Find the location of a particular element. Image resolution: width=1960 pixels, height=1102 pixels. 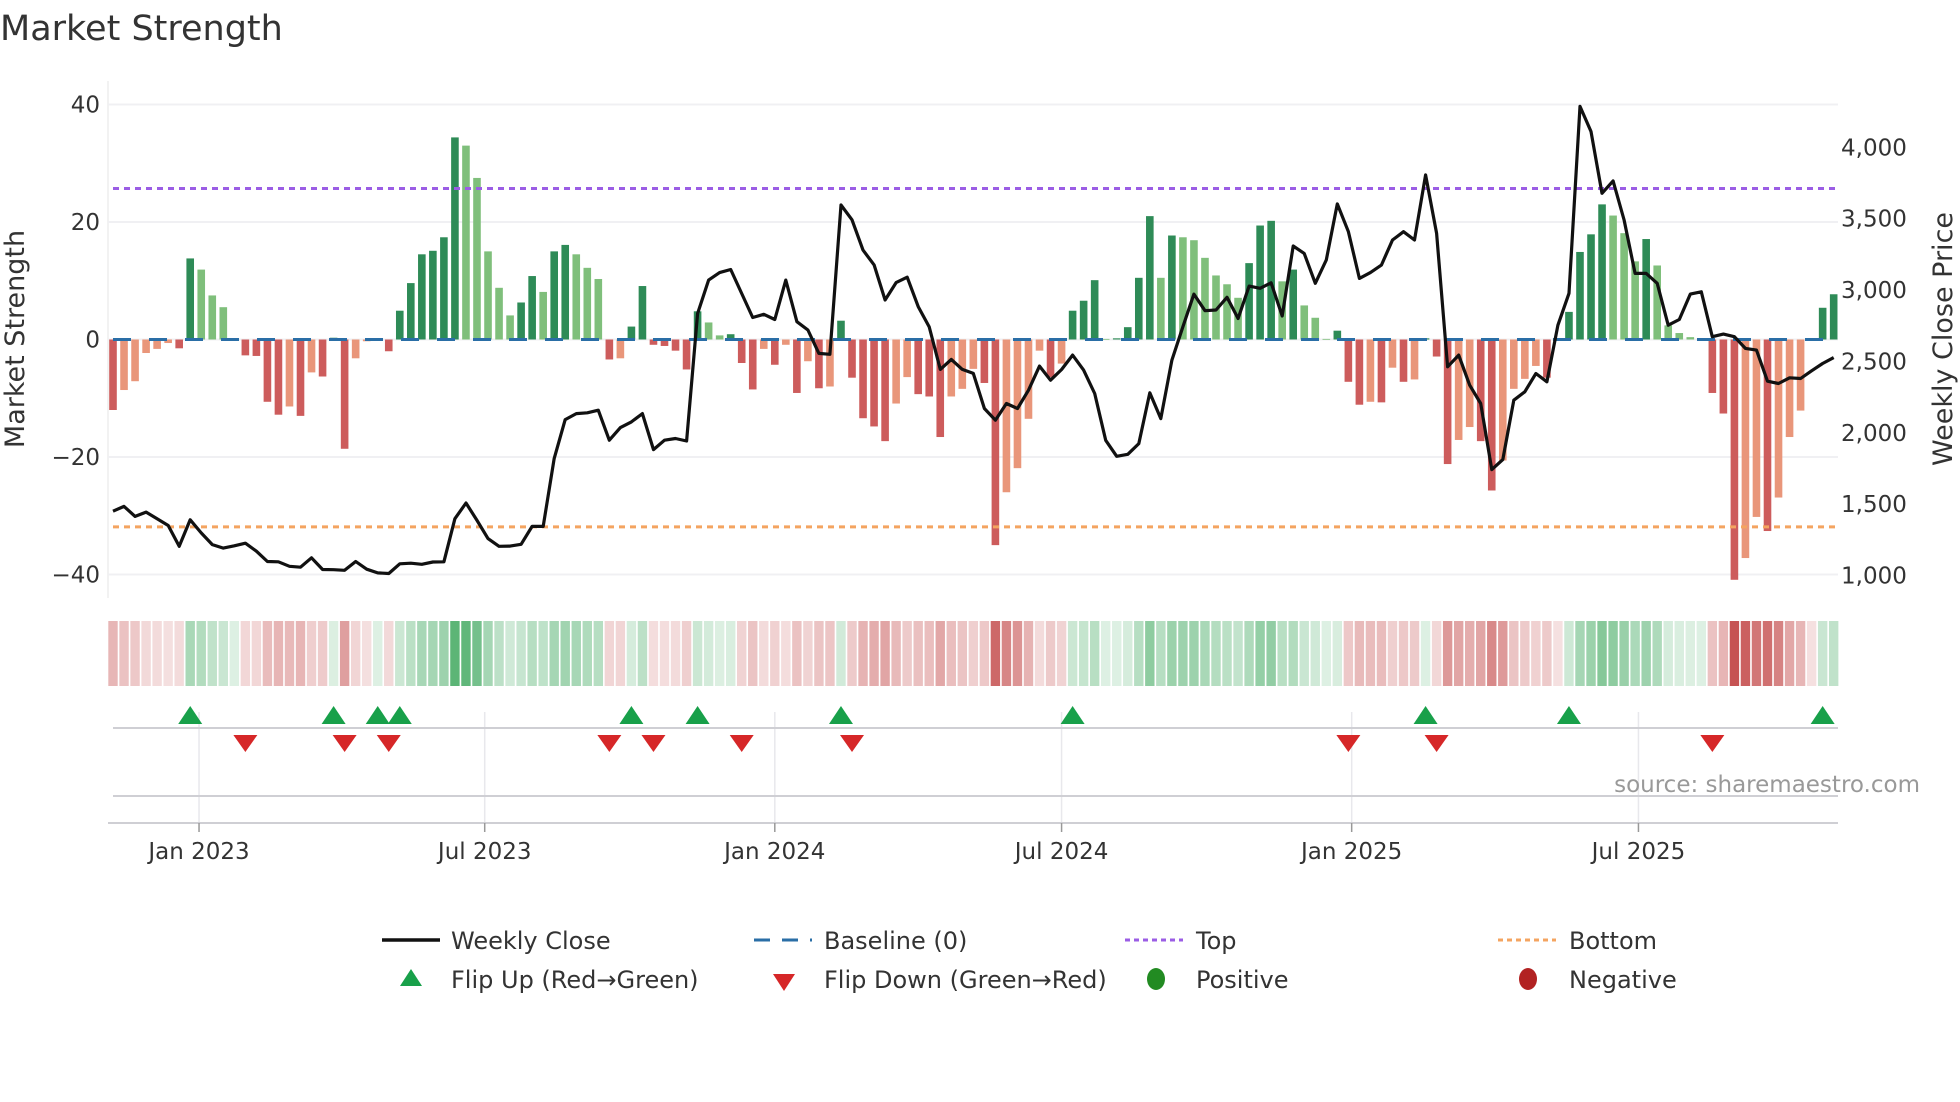

legend-flip-up: Flip Up (Red→Green) is located at coordinates (575, 980).